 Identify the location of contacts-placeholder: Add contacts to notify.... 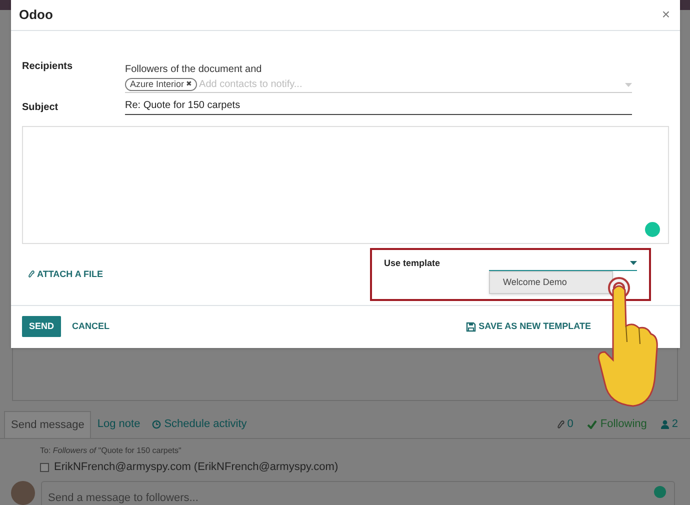
(251, 85).